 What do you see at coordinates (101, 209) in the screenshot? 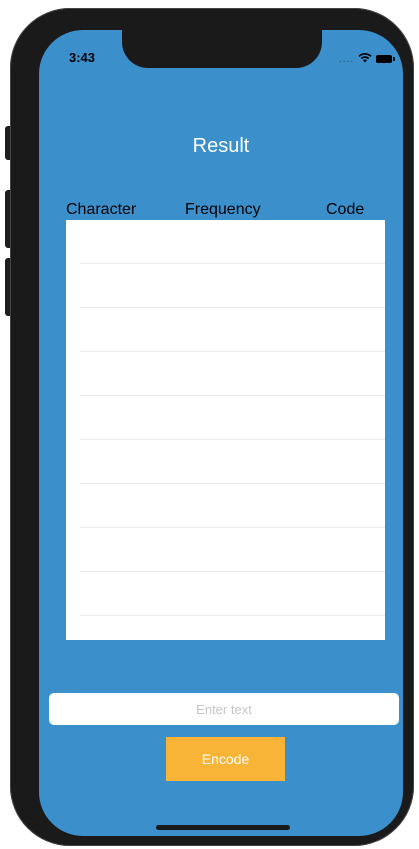
I see `column-header-character: Character` at bounding box center [101, 209].